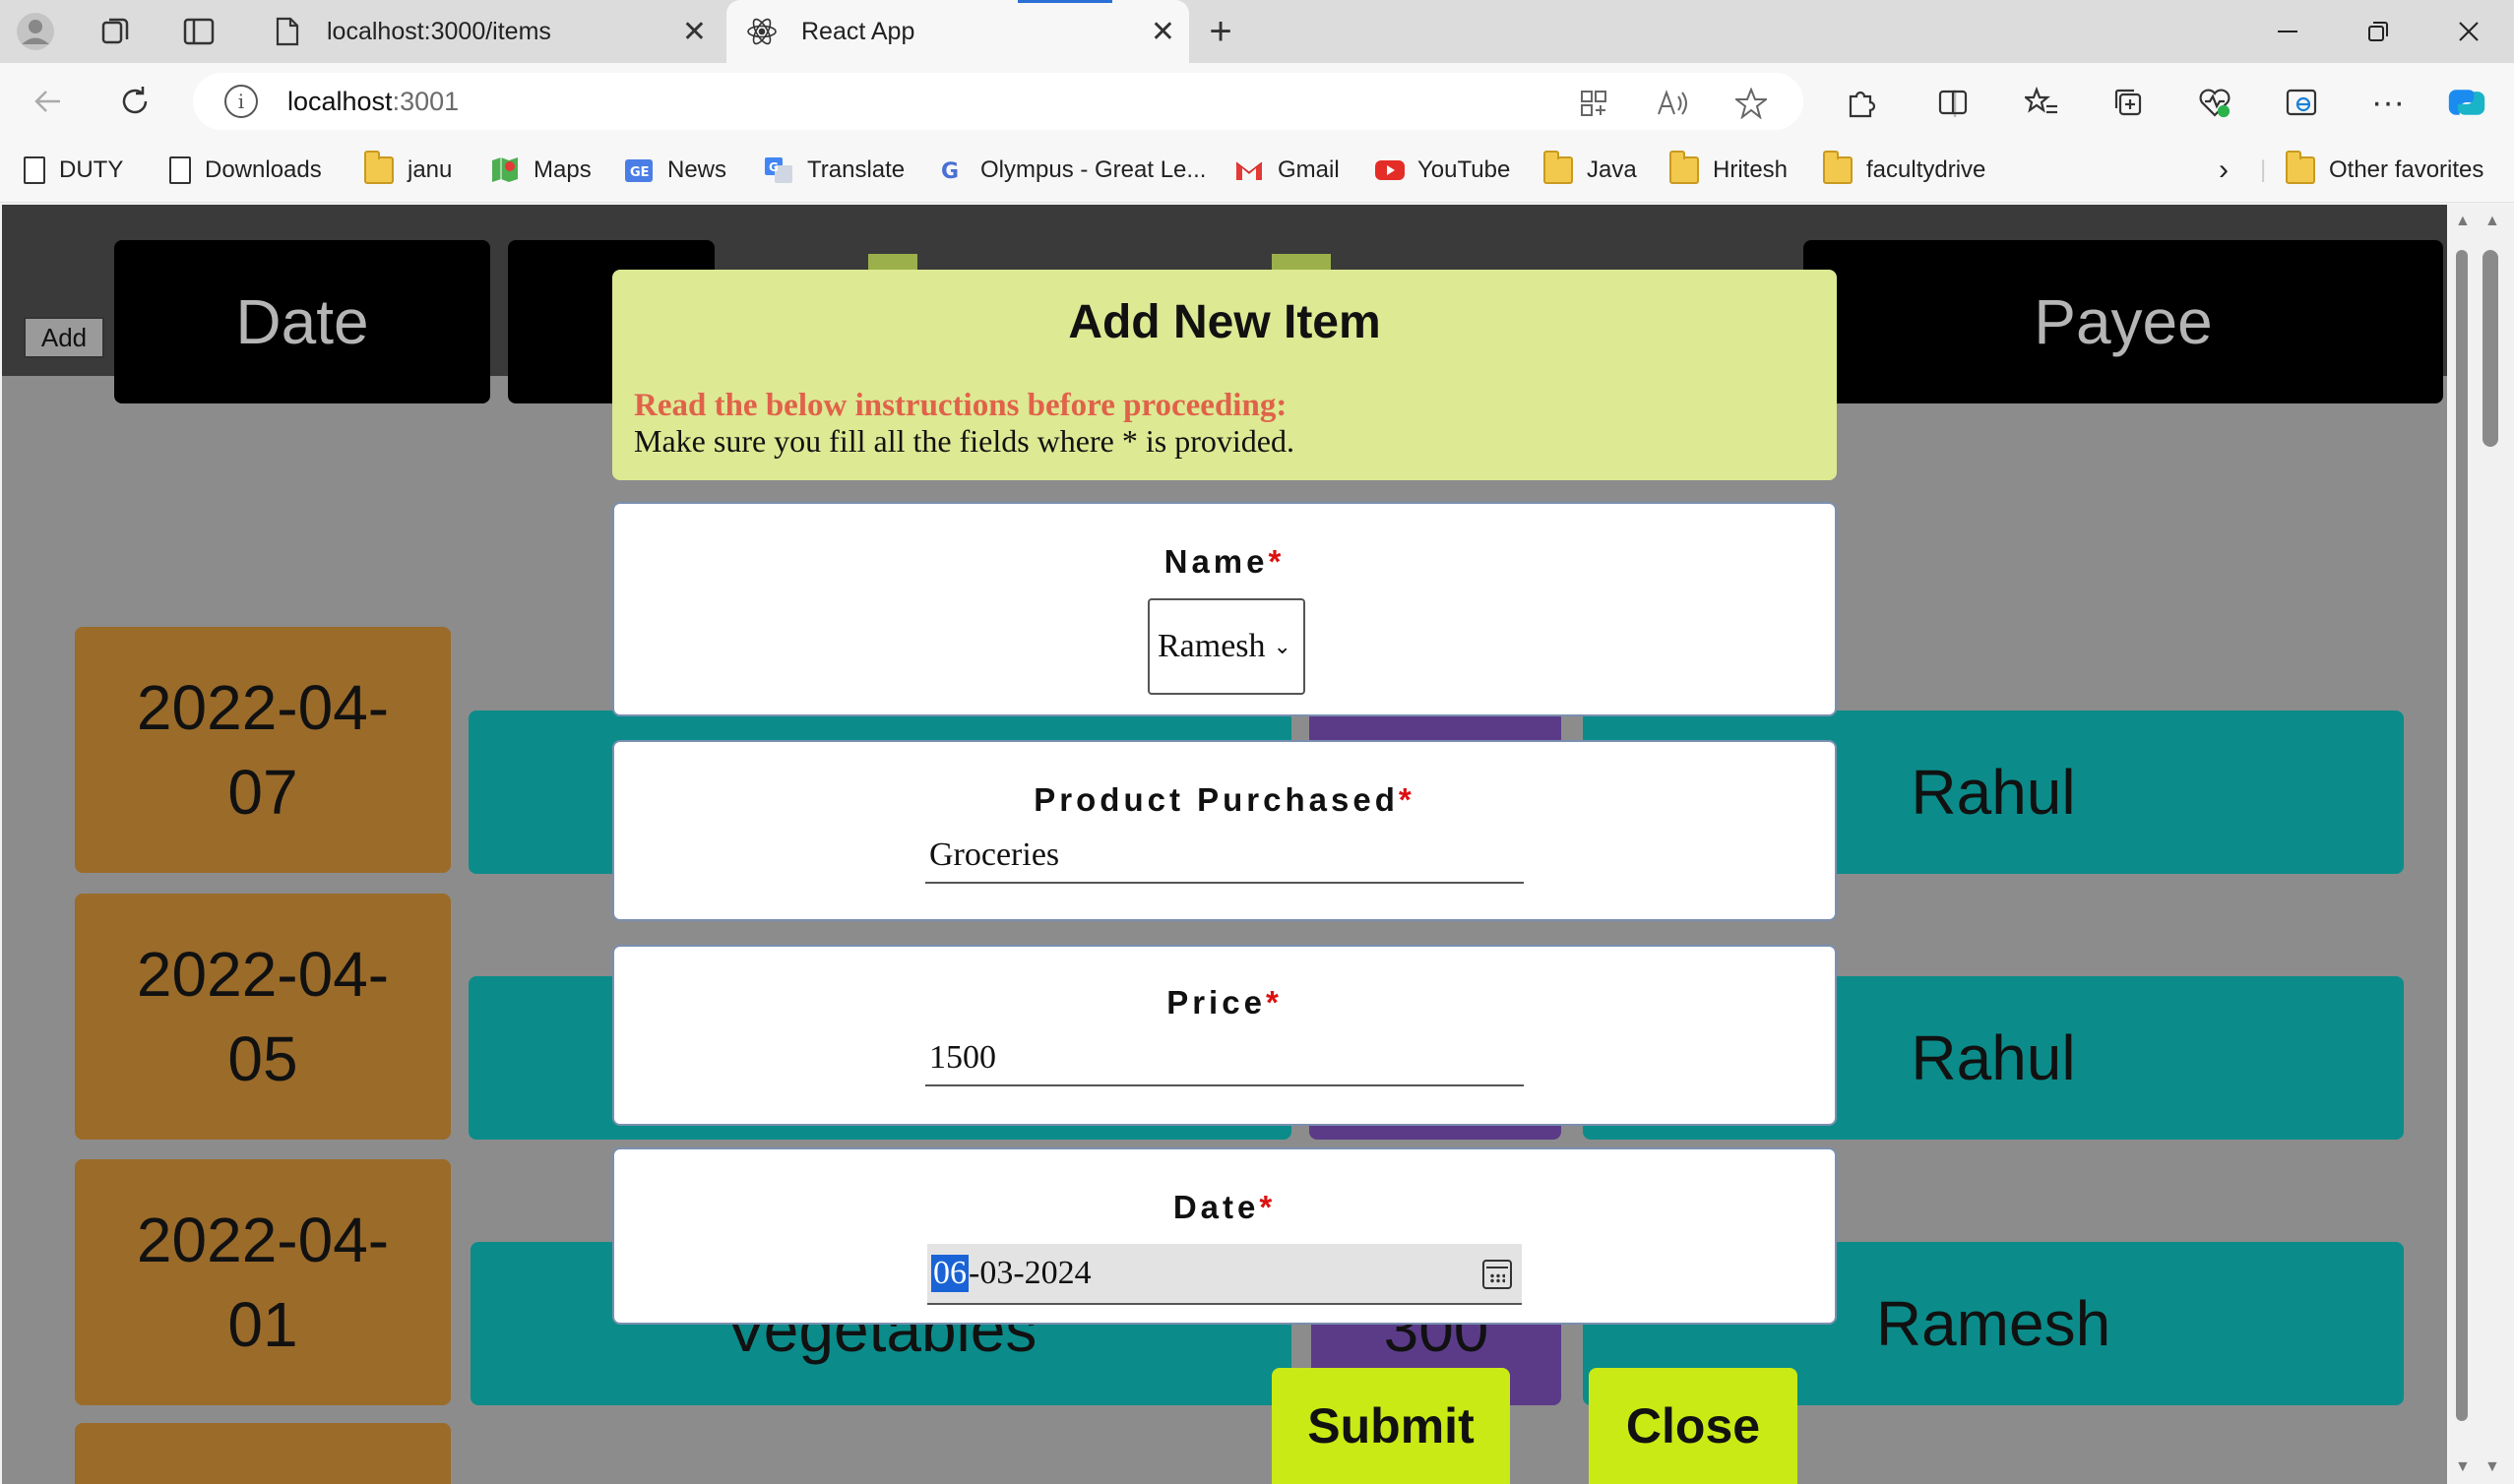  I want to click on bookmark-label: Other favorites, so click(2406, 170).